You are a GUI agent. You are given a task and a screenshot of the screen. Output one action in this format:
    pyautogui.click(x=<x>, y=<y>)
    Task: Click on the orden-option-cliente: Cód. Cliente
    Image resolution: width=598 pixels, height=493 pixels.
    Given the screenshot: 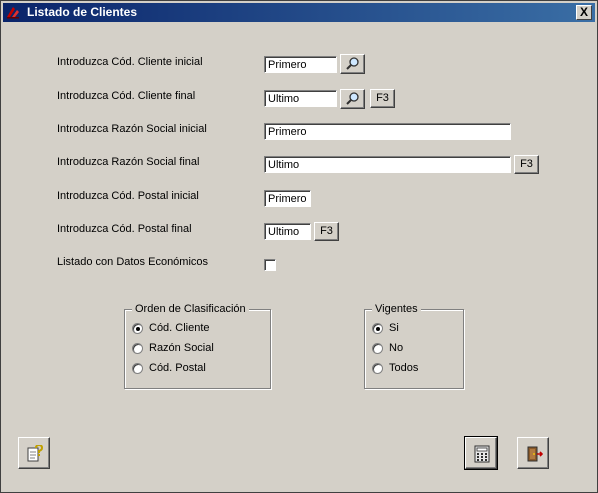 What is the action you would take?
    pyautogui.click(x=179, y=328)
    